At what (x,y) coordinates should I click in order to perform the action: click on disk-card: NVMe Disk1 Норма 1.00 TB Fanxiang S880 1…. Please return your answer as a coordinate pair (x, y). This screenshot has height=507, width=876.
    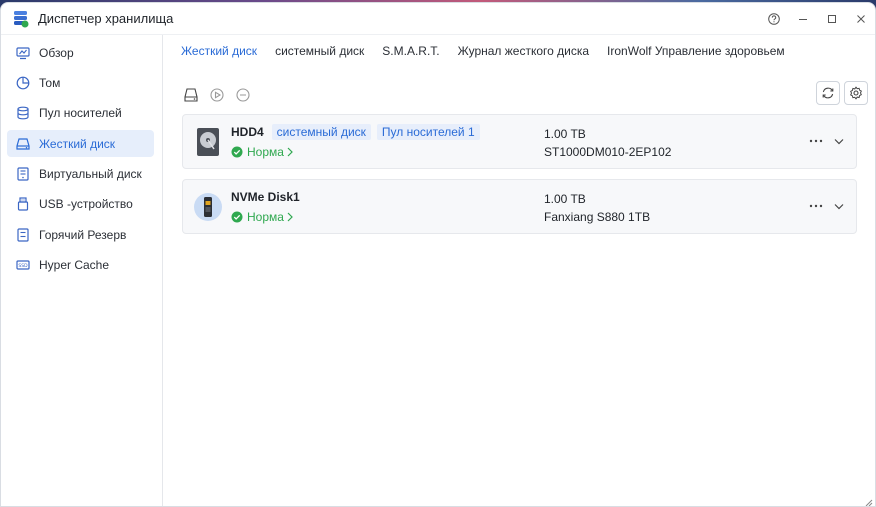
    Looking at the image, I should click on (519, 206).